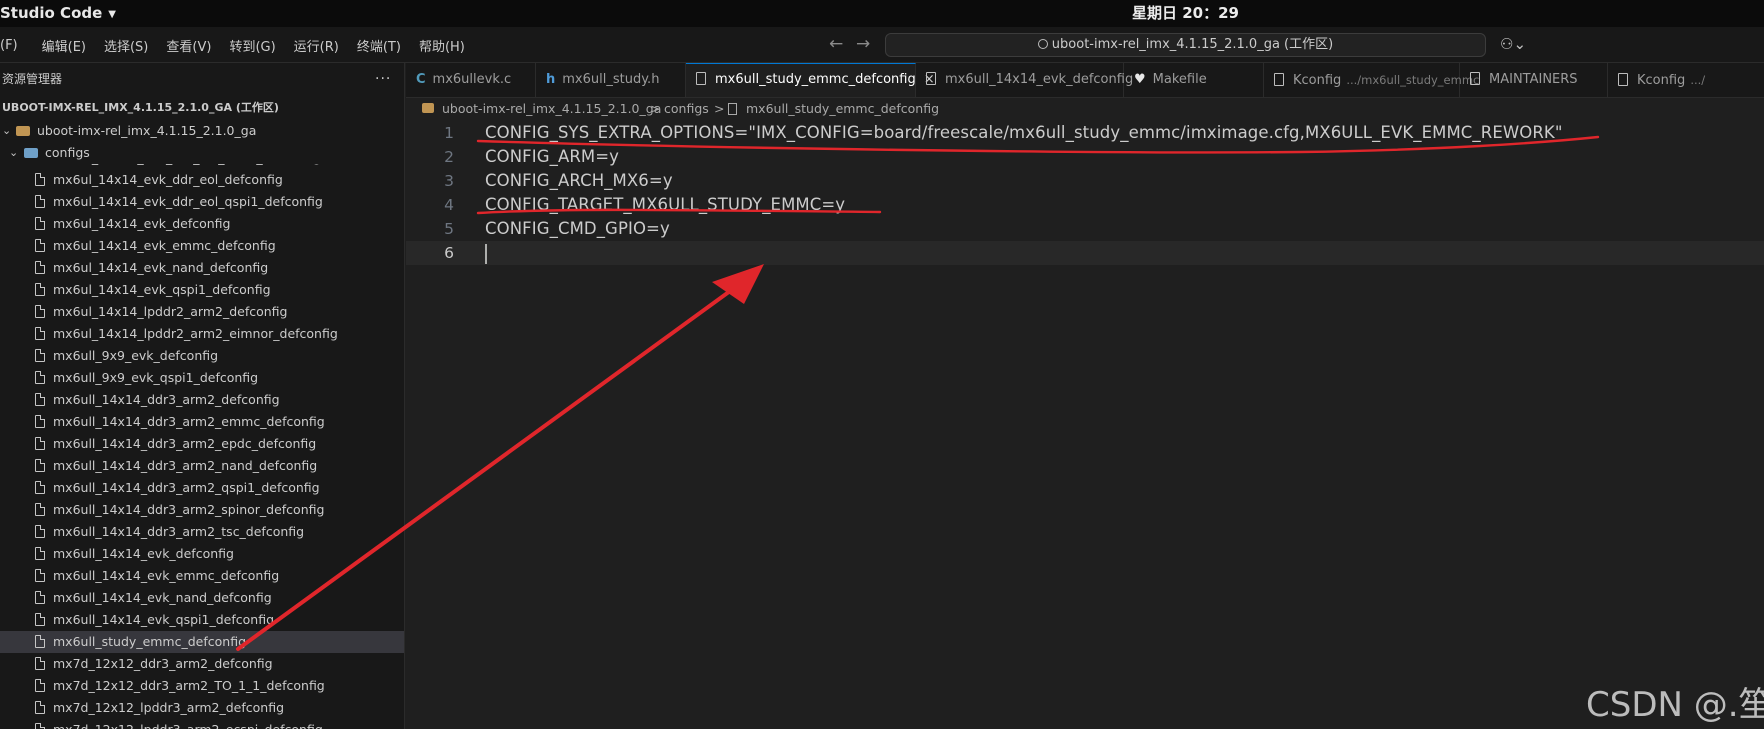 The image size is (1764, 729). I want to click on file-row: mx6ull_14x14_evk_nand_defconfig, so click(202, 598).